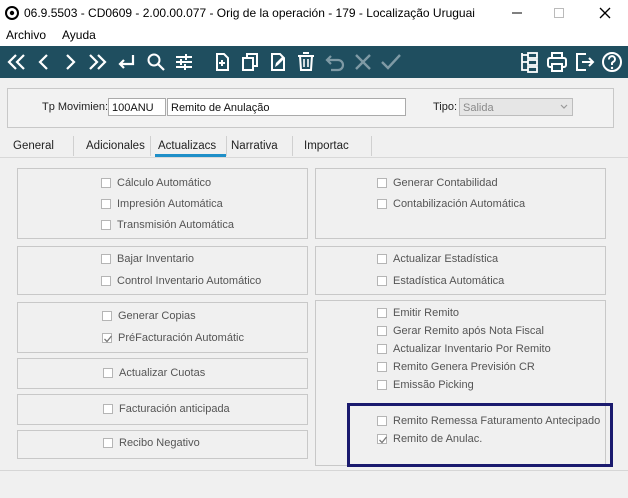 This screenshot has height=498, width=628. Describe the element at coordinates (456, 367) in the screenshot. I see `checkbox-remito-genera-prevision: Remito Genera Previsión CR` at that location.